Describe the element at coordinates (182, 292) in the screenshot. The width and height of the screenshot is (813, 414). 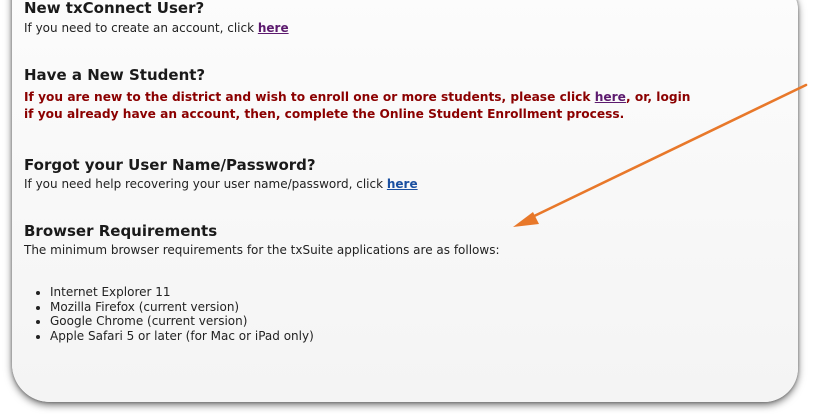
I see `list-item: Internet Explorer 11` at that location.